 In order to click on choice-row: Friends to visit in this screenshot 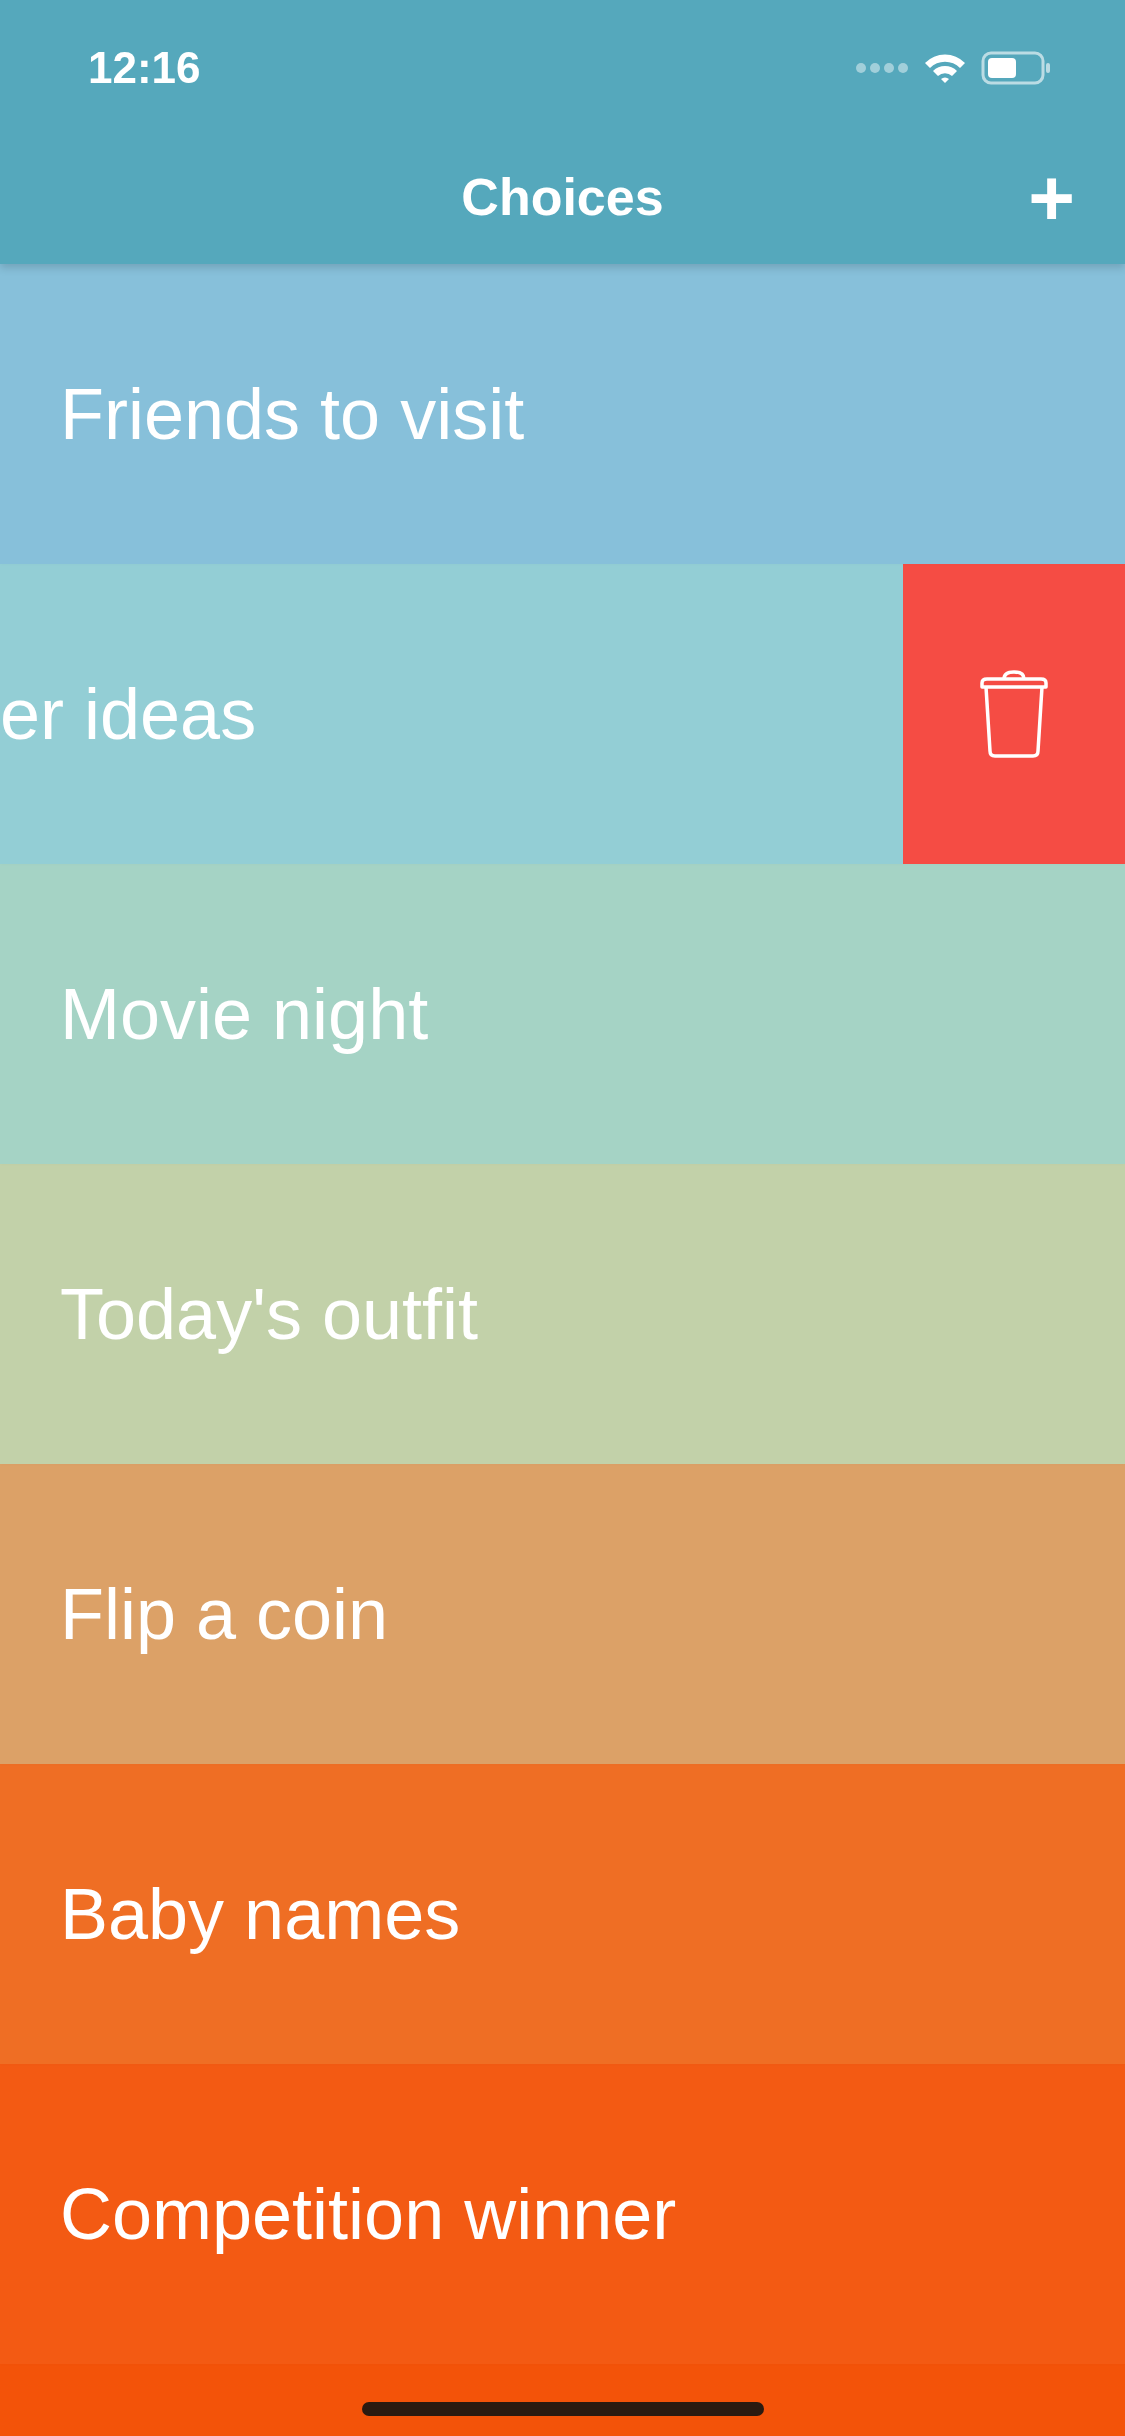, I will do `click(562, 414)`.